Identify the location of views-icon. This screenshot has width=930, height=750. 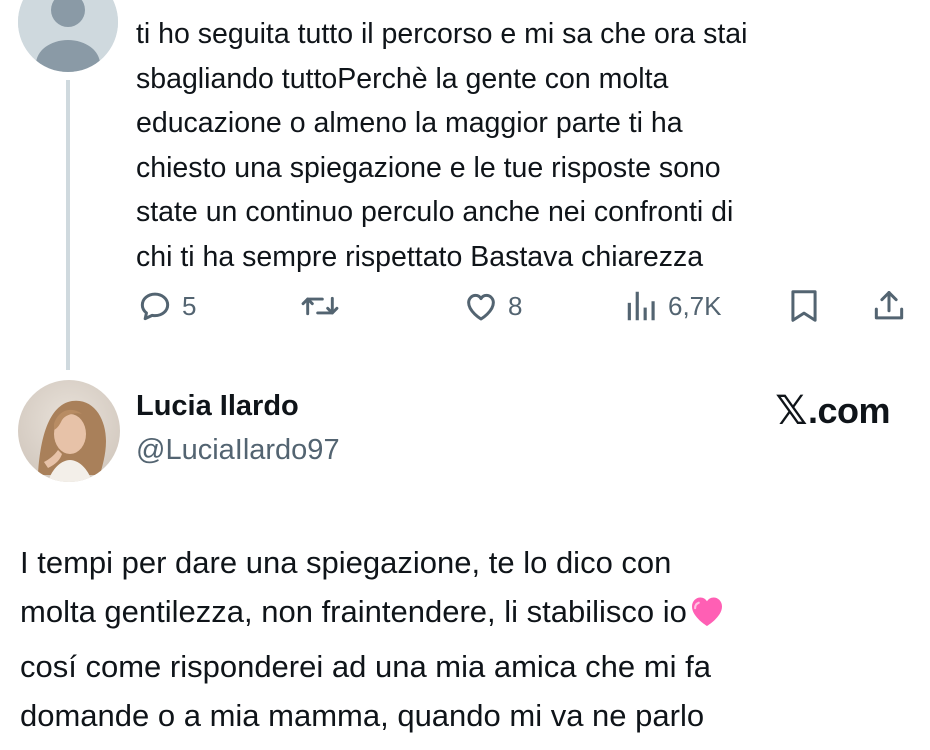
(641, 306).